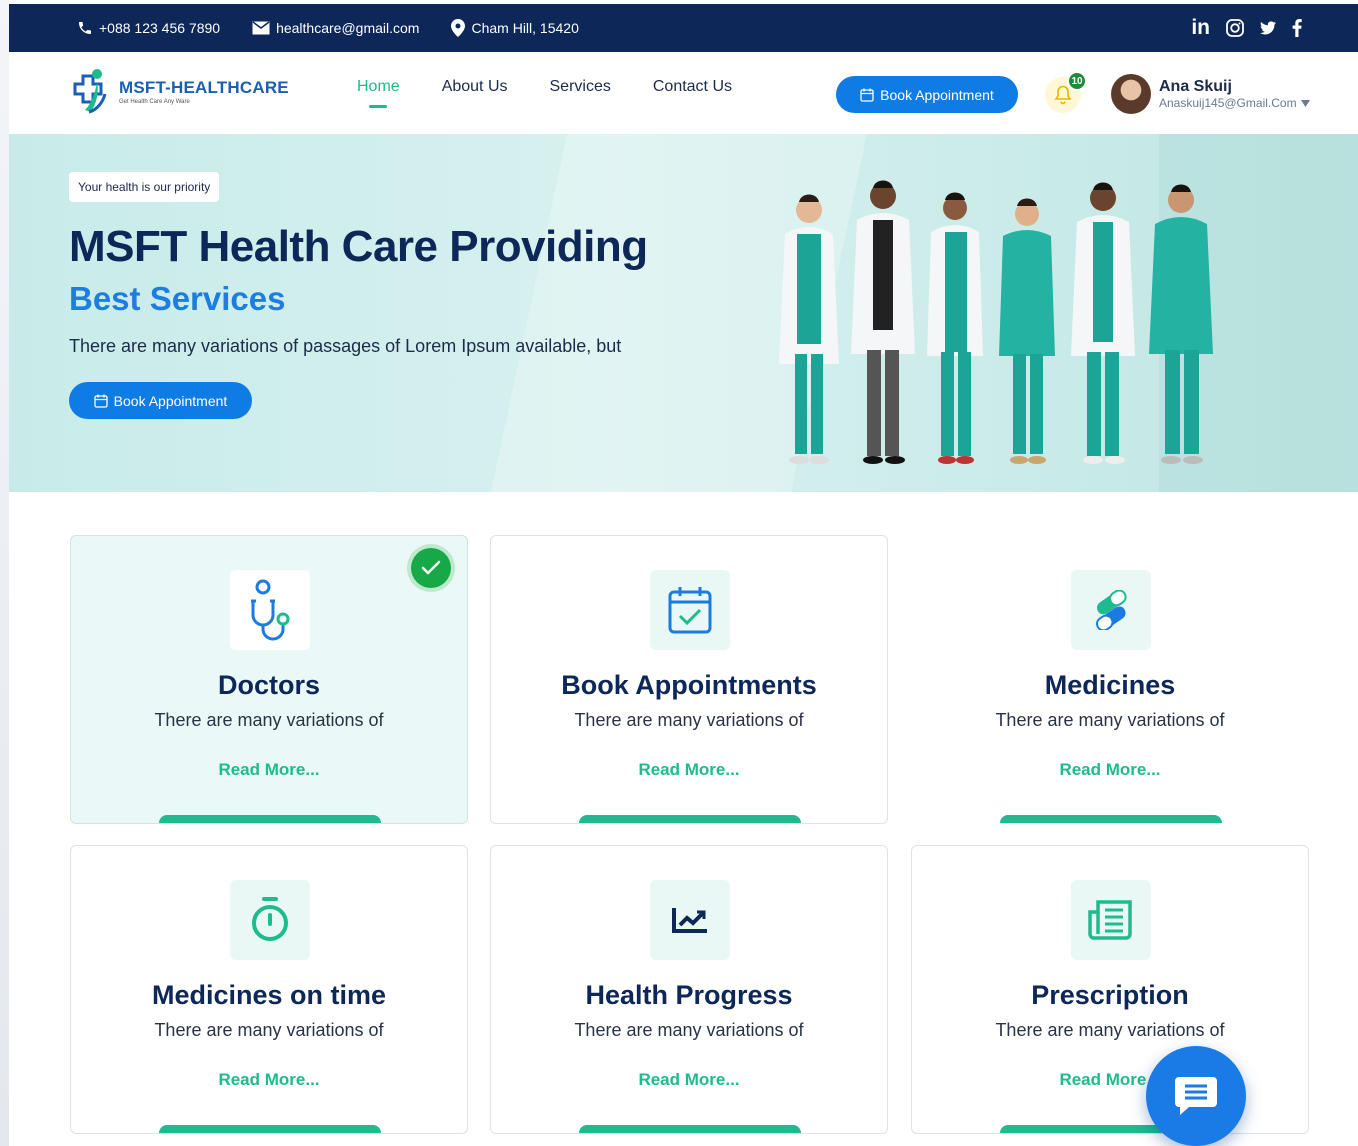  Describe the element at coordinates (348, 28) in the screenshot. I see `email-address: healthcare@gmail.com` at that location.